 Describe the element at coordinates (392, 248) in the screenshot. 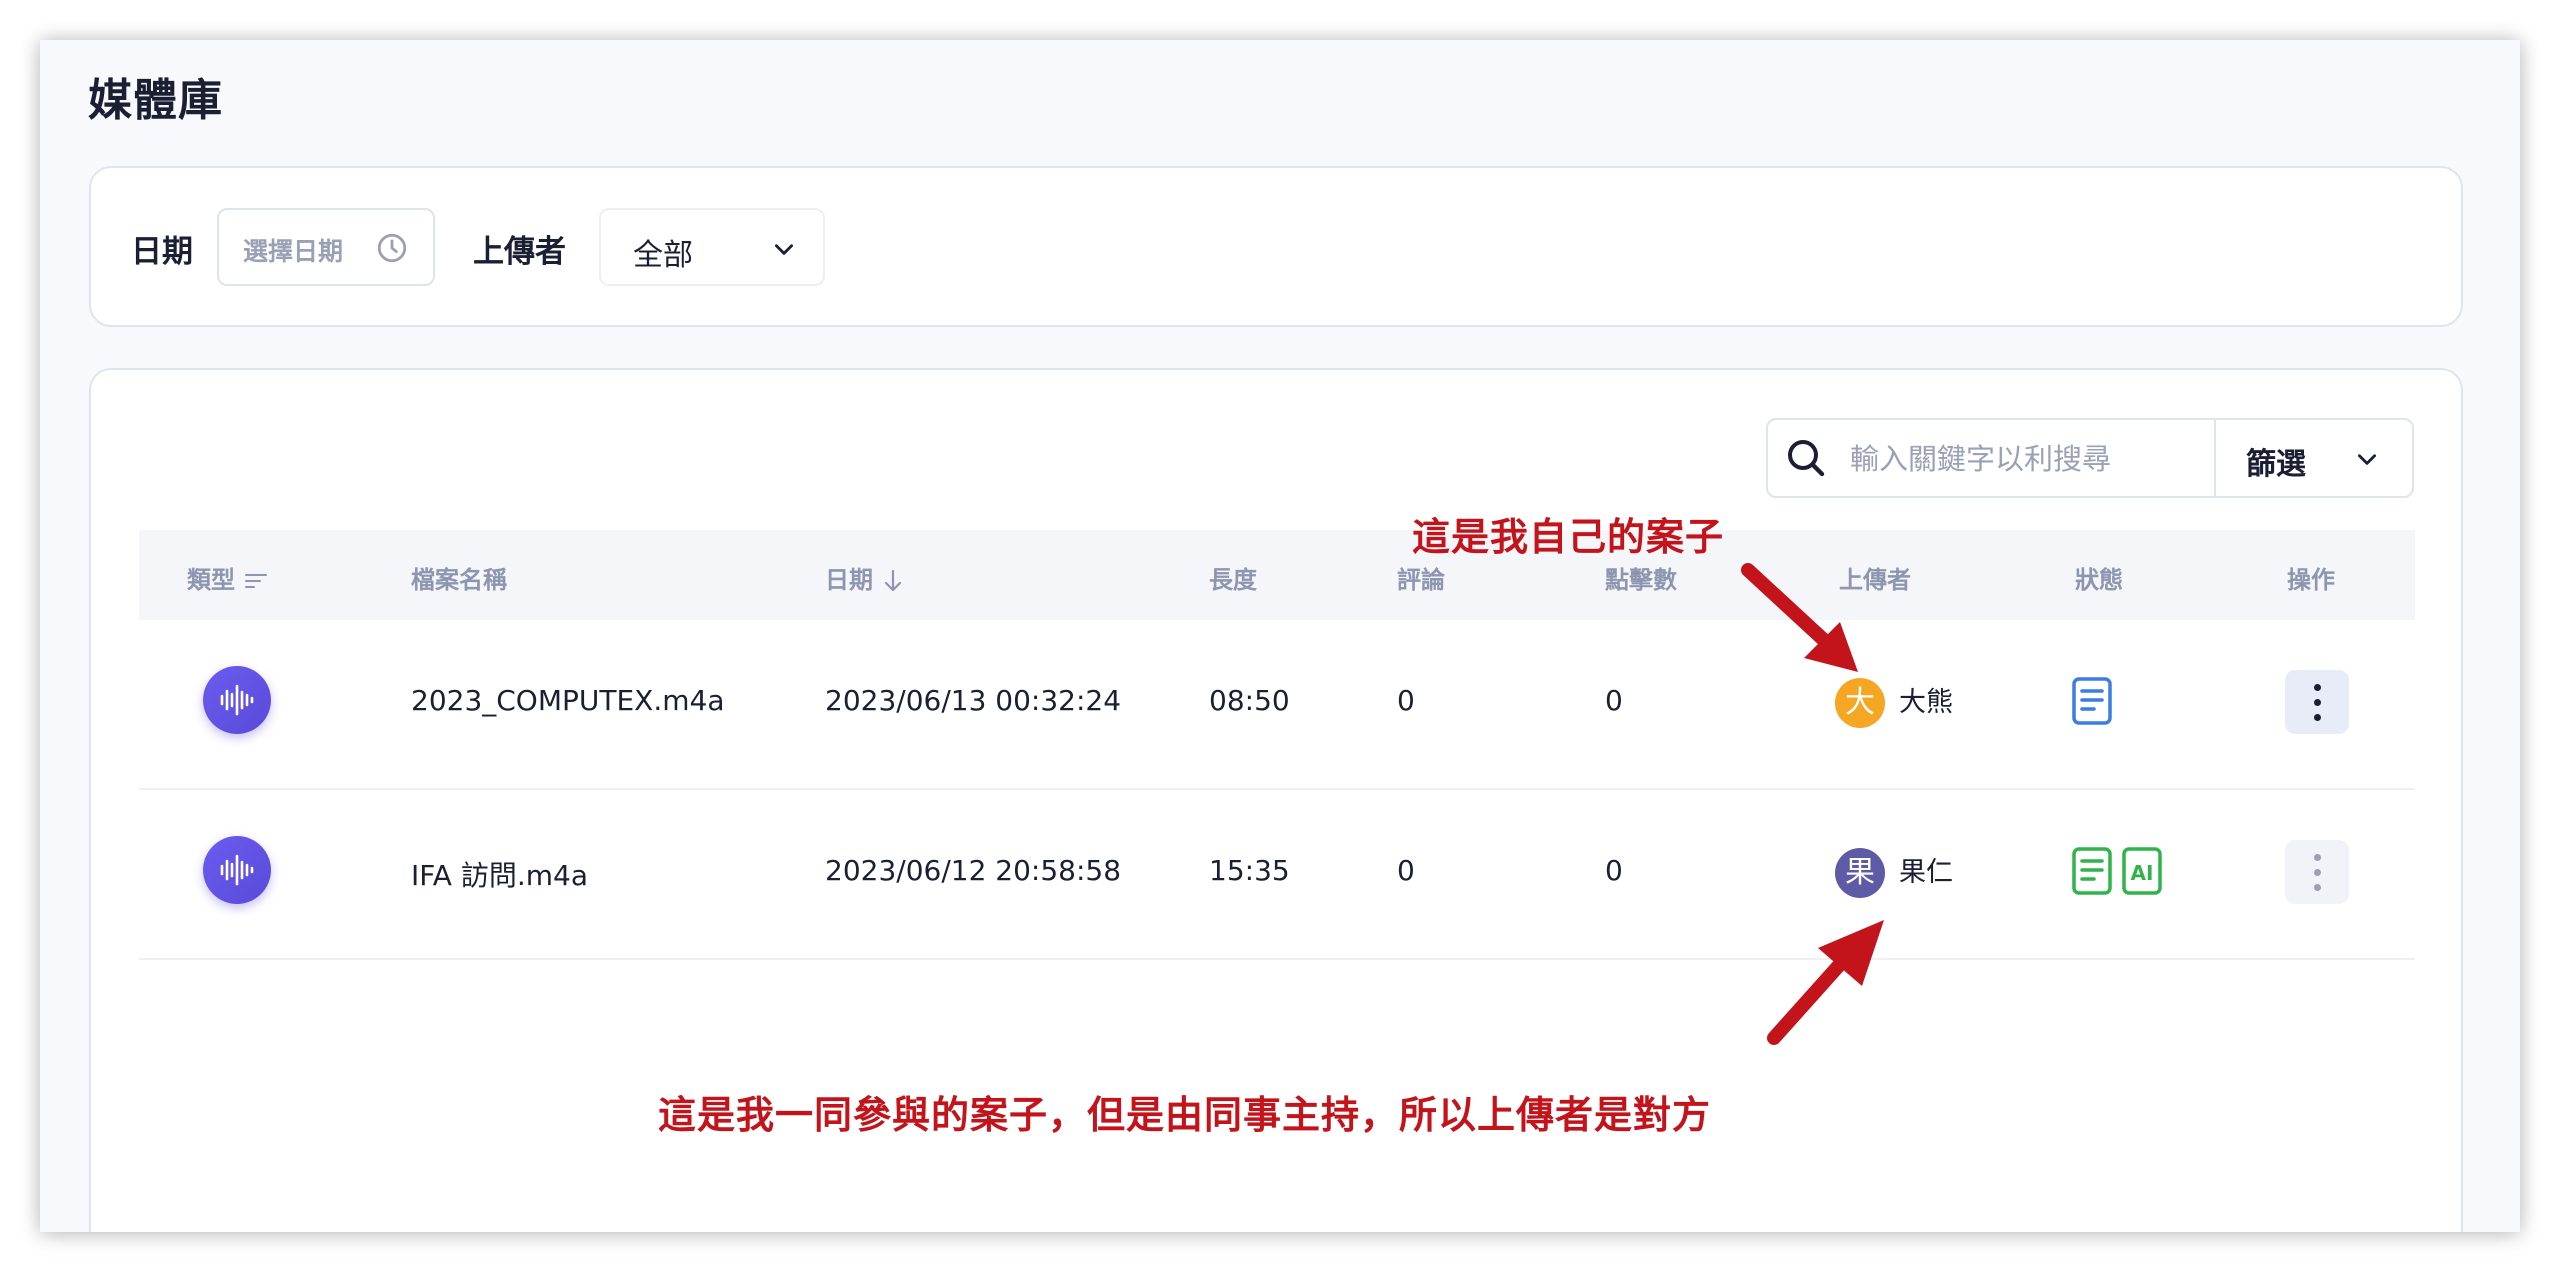

I see `clock-icon` at that location.